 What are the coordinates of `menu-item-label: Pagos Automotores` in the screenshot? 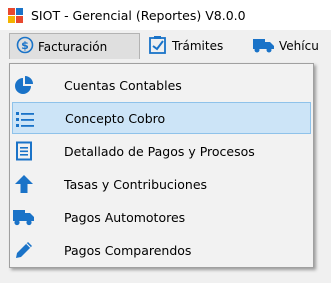 It's located at (125, 217).